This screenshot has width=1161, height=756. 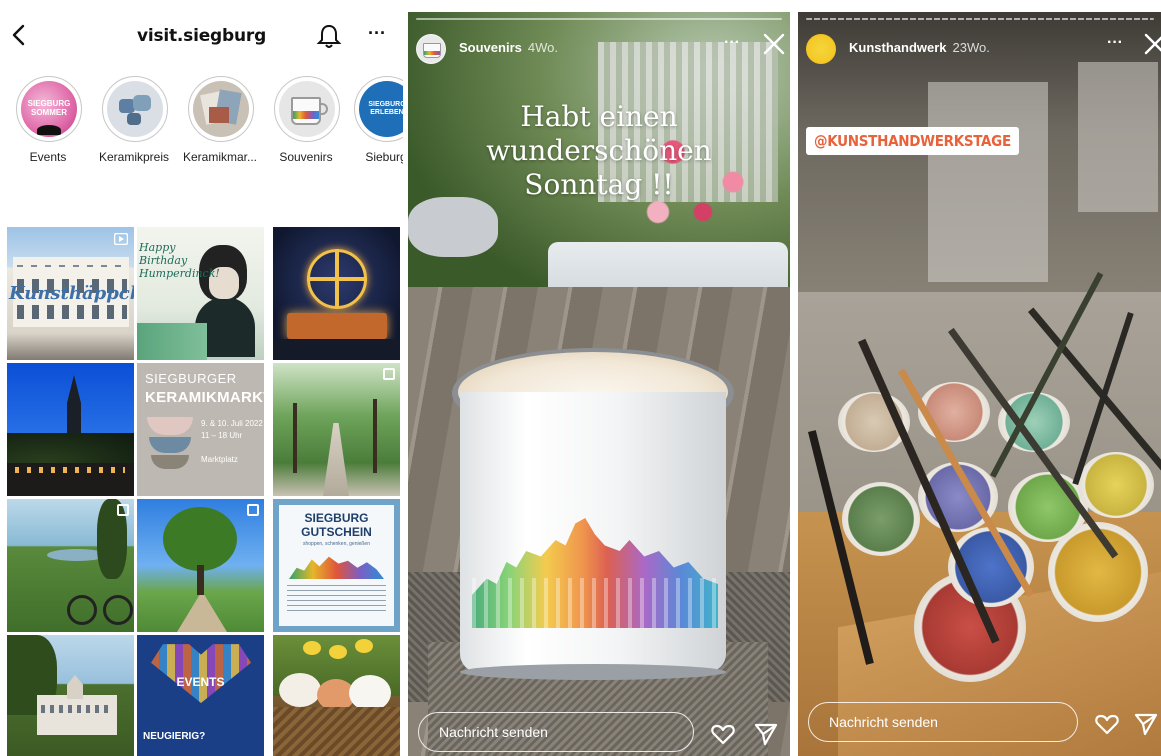 I want to click on highlight-cover-keramikpreis, so click(x=135, y=109).